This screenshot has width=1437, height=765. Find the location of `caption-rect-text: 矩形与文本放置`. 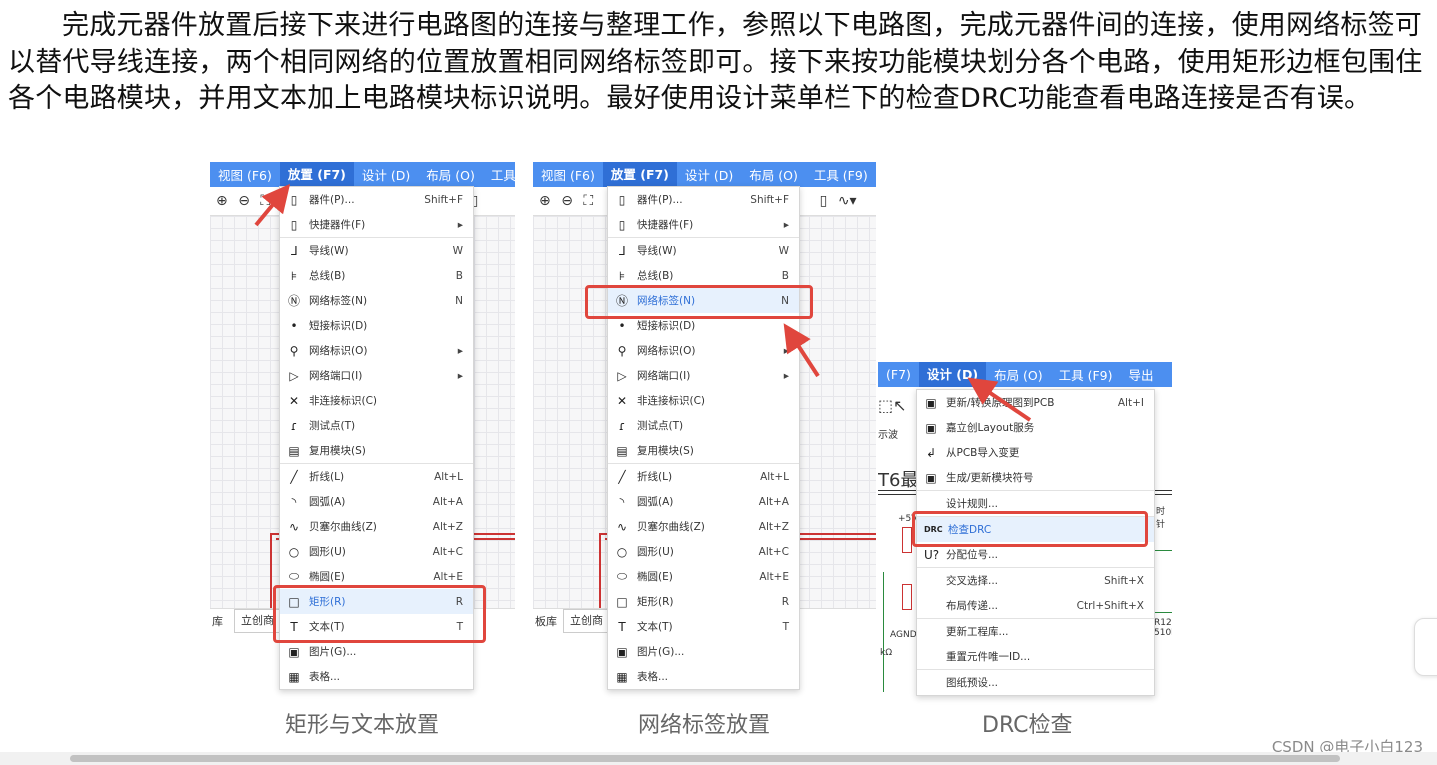

caption-rect-text: 矩形与文本放置 is located at coordinates (362, 725).